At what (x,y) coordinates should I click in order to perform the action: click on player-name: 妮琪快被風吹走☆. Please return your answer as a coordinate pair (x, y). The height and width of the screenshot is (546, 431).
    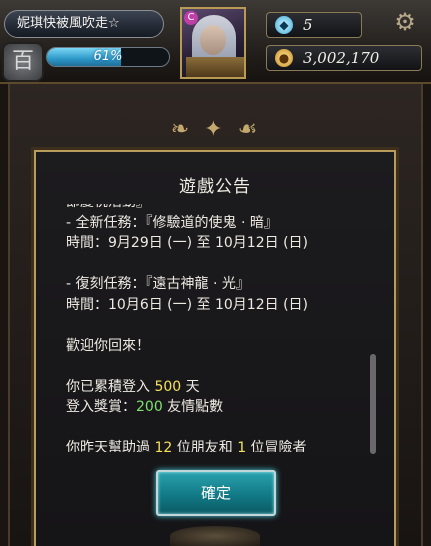
    Looking at the image, I should click on (84, 24).